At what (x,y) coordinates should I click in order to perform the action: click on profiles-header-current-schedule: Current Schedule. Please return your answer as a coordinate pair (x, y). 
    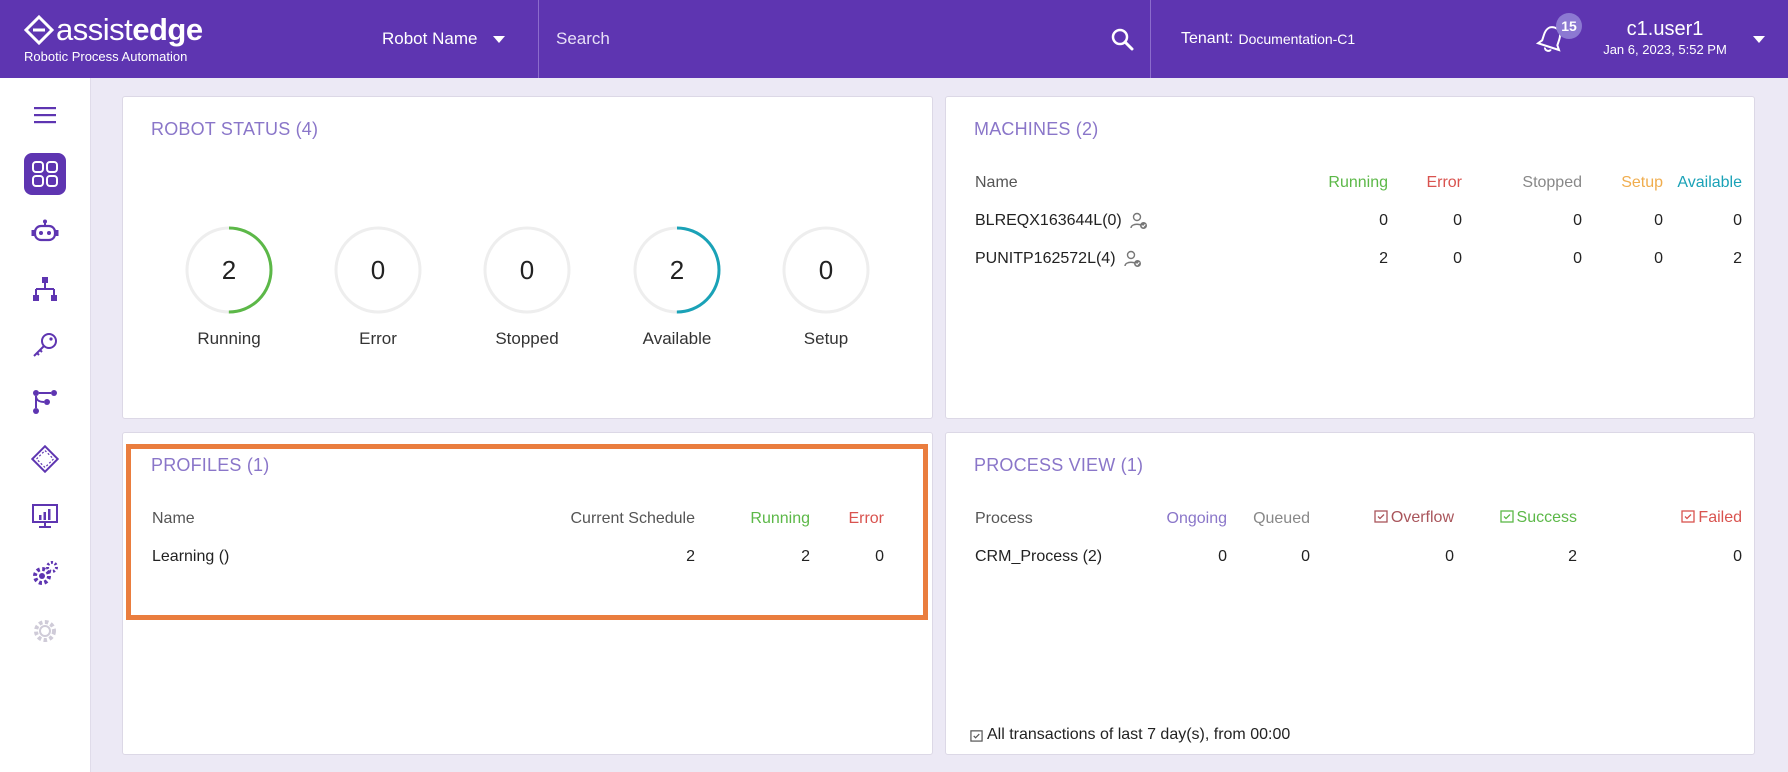
    Looking at the image, I should click on (632, 518).